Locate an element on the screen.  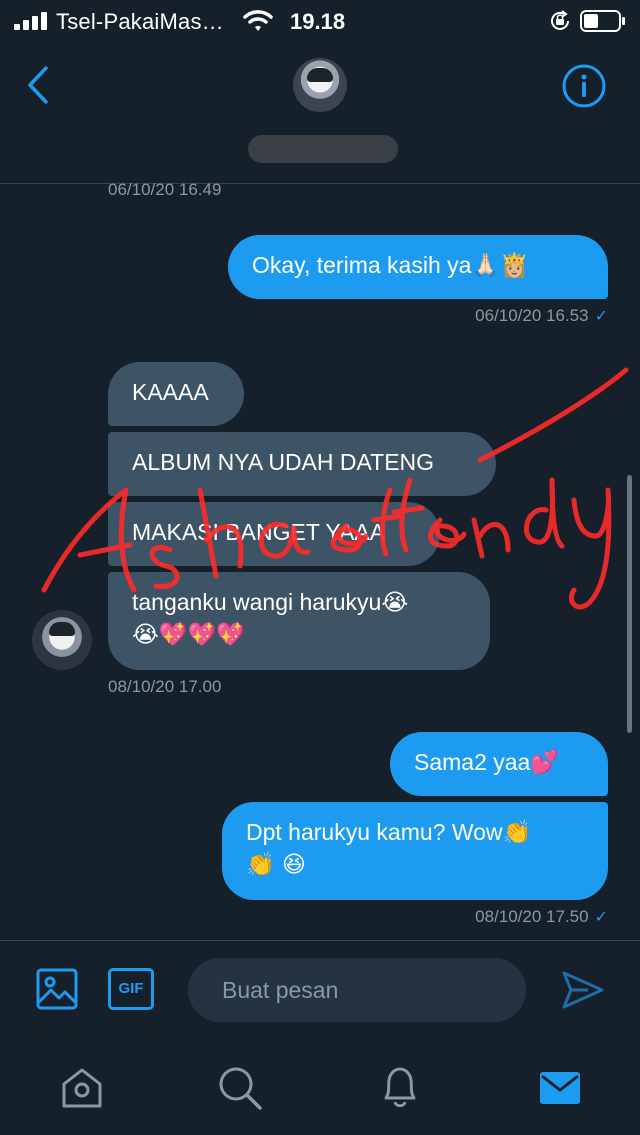
outgoing-message: Sama2 yaa💕 is located at coordinates (499, 764).